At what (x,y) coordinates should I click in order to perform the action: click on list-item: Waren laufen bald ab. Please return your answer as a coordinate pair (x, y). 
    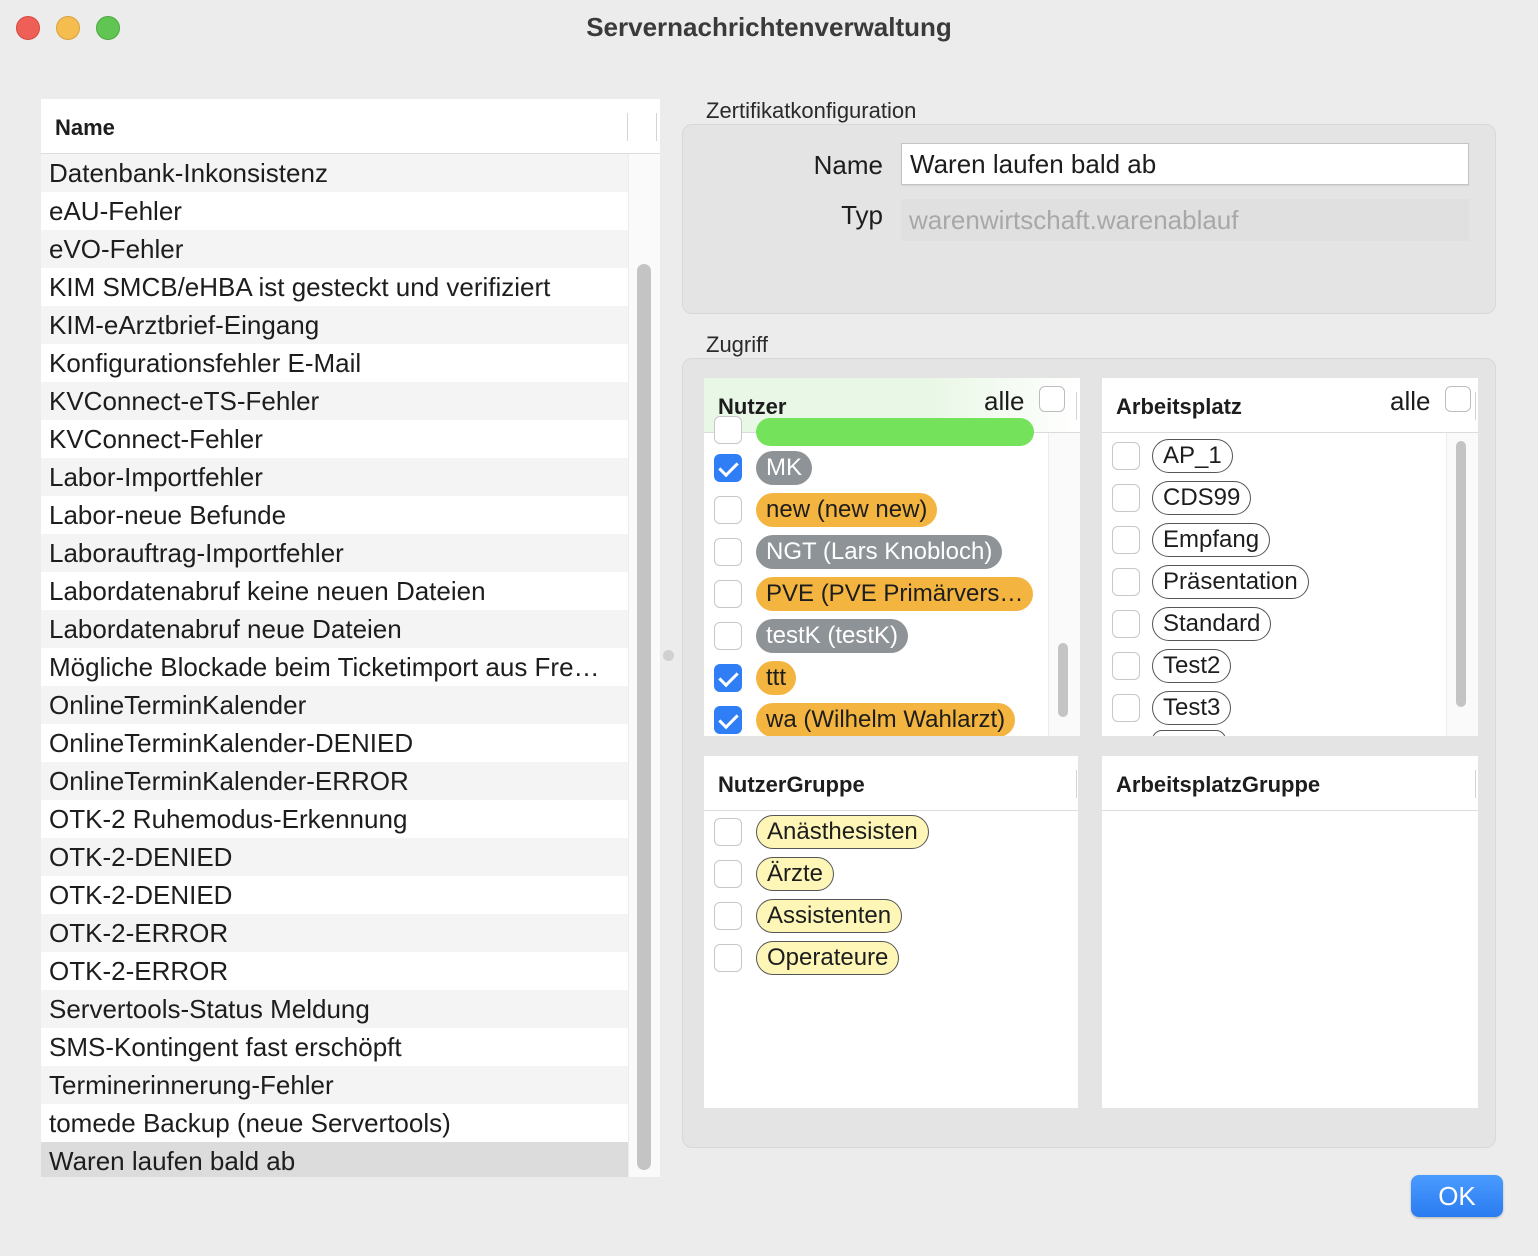
    Looking at the image, I should click on (334, 1159).